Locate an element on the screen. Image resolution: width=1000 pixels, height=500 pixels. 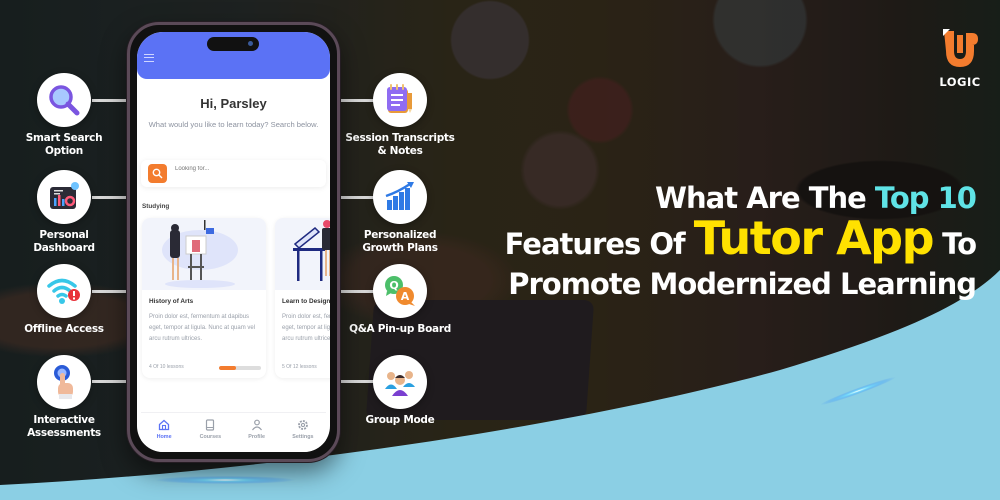
magnifier-icon is located at coordinates (64, 100).